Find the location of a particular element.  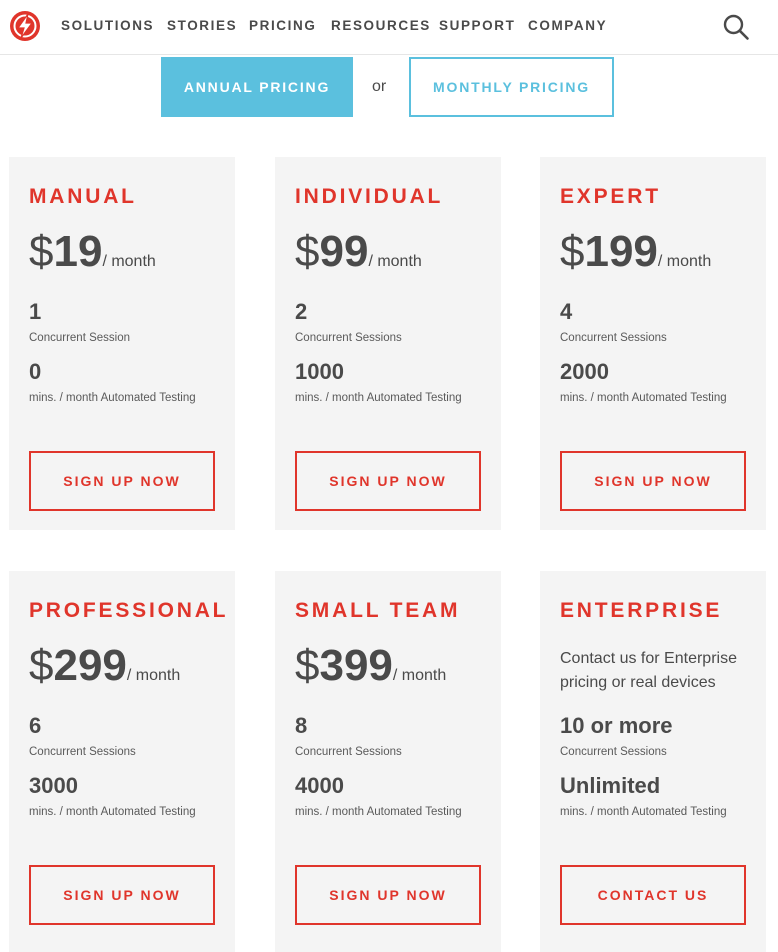

sessions-label: Concurrent Session is located at coordinates (79, 338).